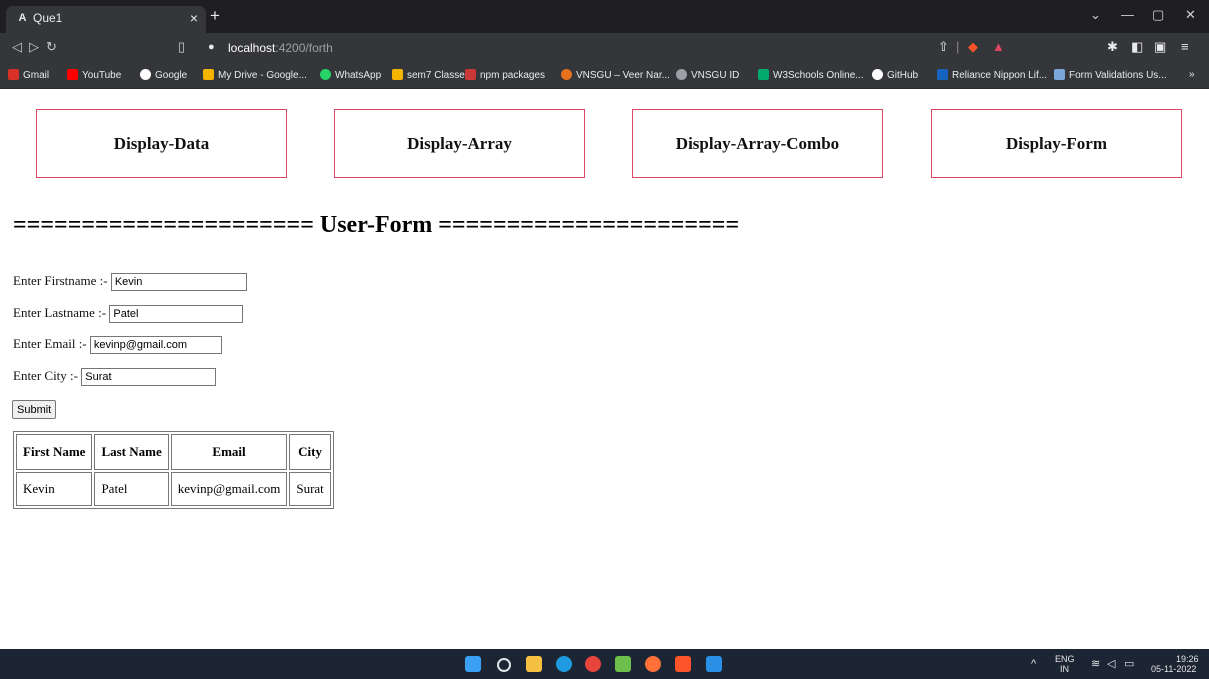 This screenshot has width=1209, height=679. Describe the element at coordinates (54, 489) in the screenshot. I see `table-cell: Kevin` at that location.